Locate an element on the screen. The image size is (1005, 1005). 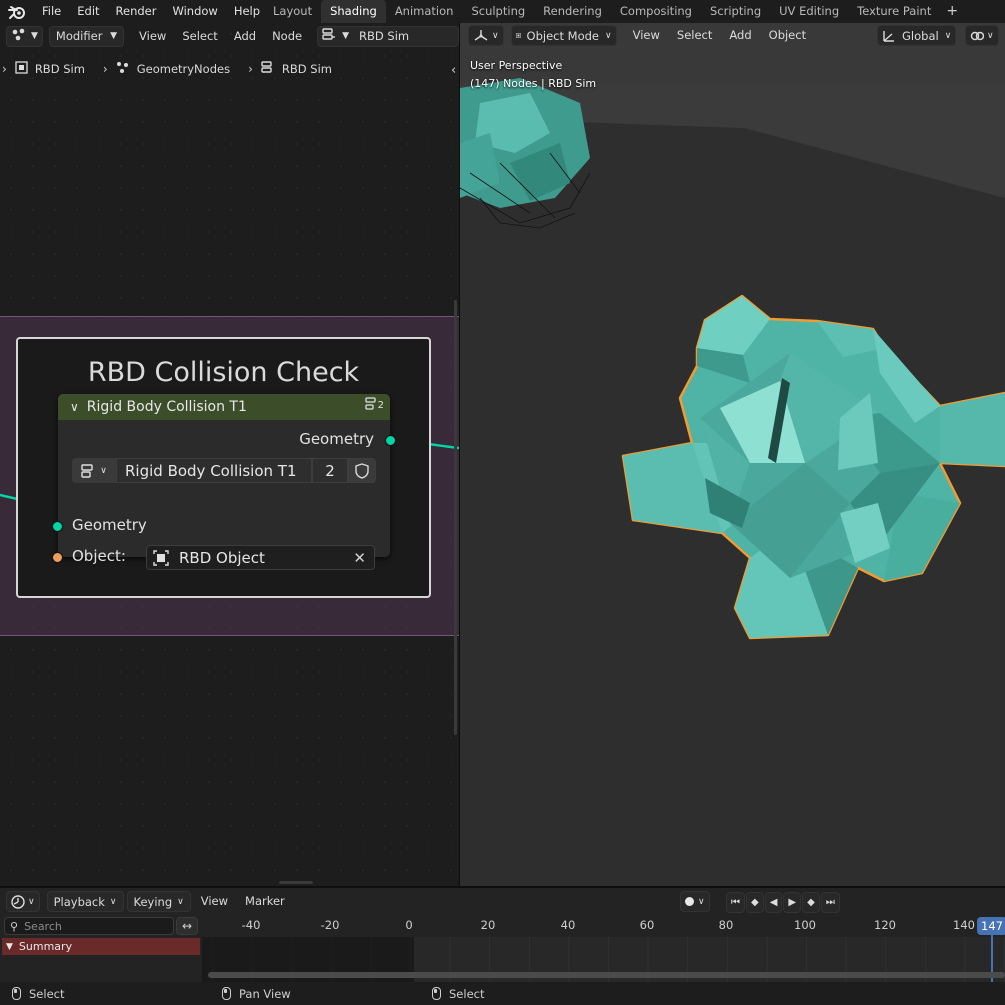
area-divider-vertical is located at coordinates (459, 454).